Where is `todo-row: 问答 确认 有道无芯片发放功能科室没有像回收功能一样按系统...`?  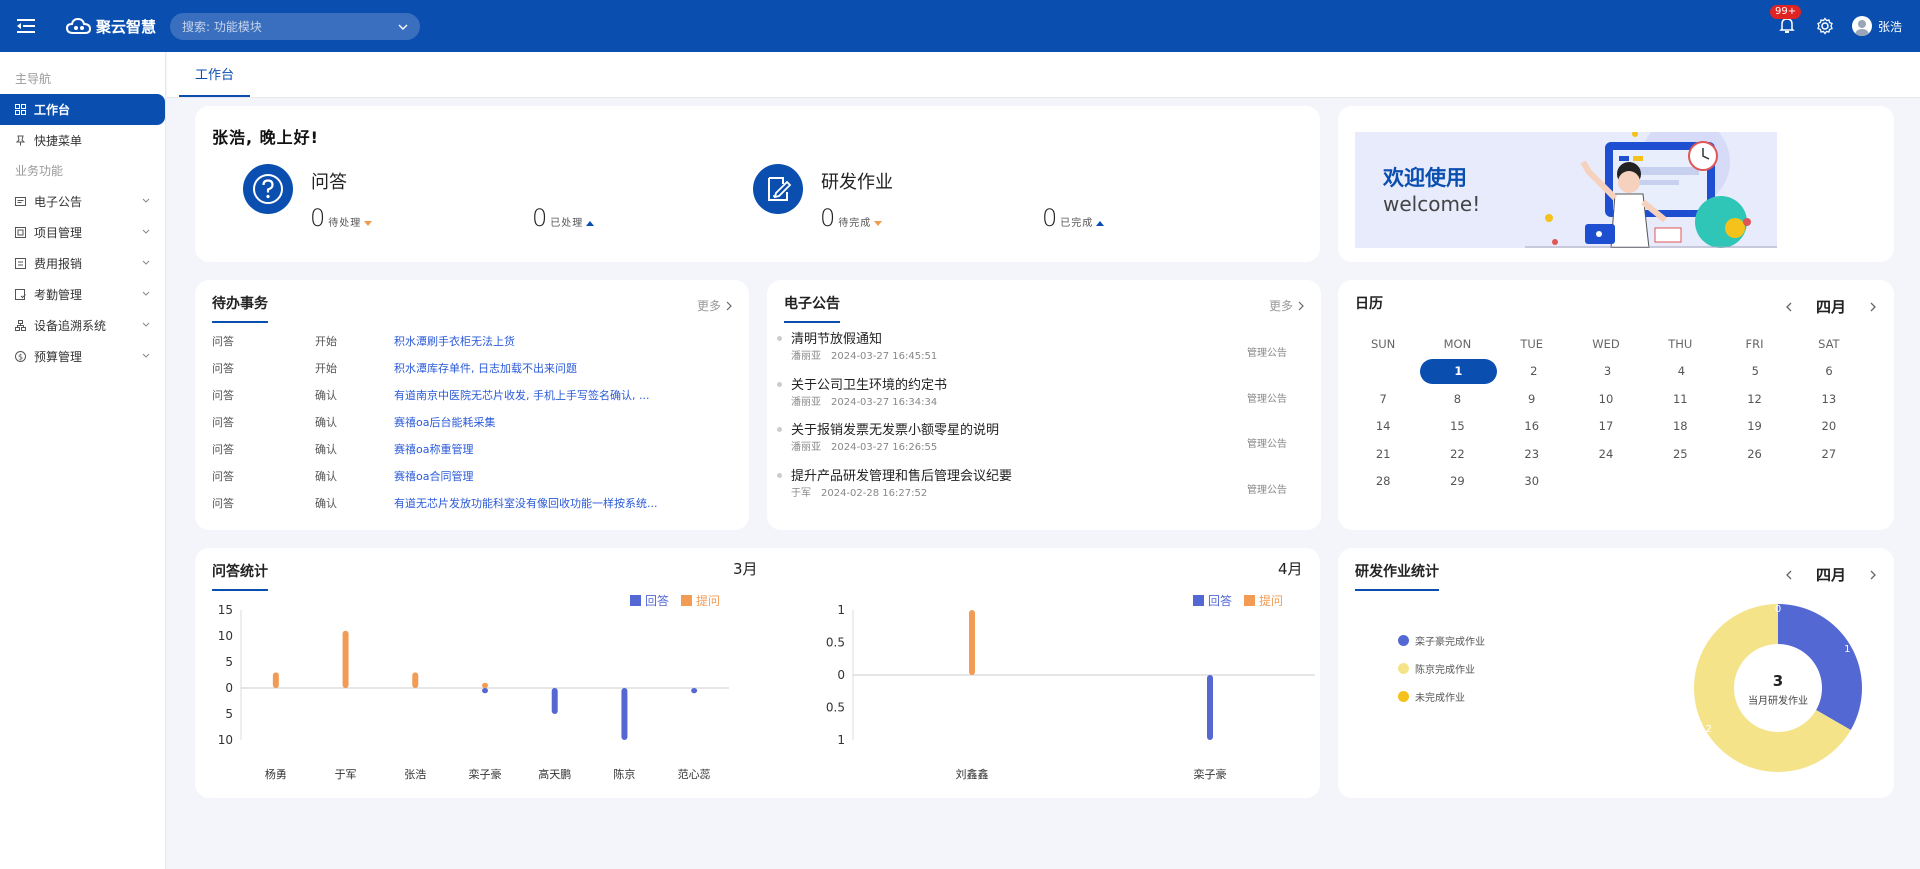
todo-row: 问答 确认 有道无芯片发放功能科室没有像回收功能一样按系统... is located at coordinates (472, 502).